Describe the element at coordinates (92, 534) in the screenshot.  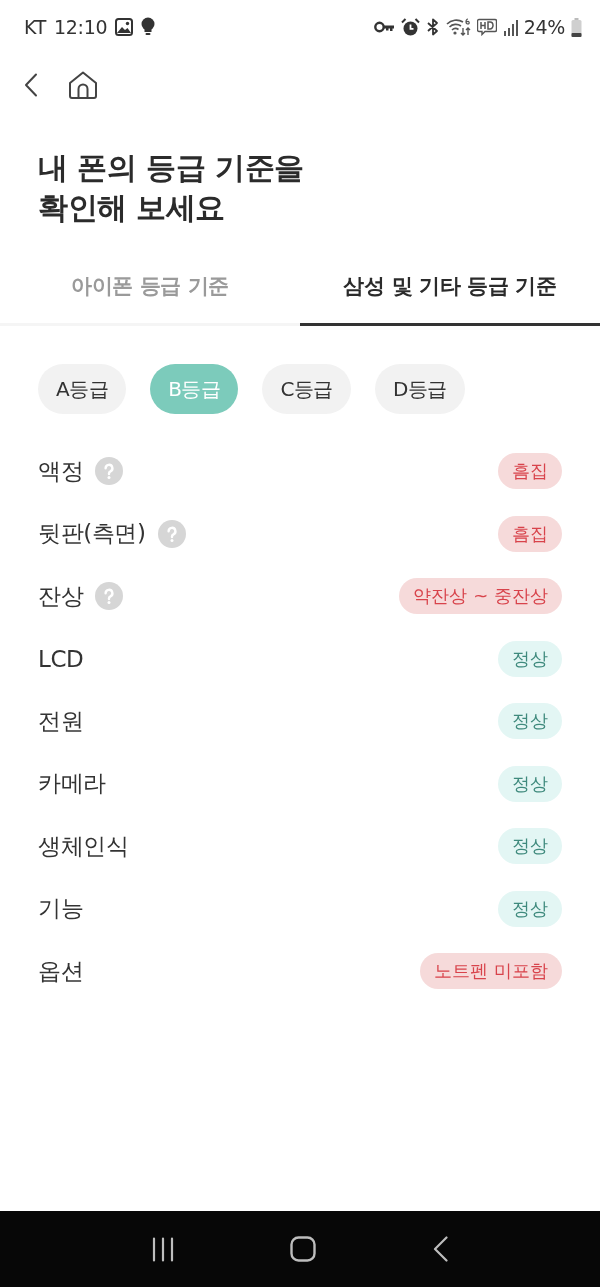
I see `criterion-label: 뒷판(측면)` at that location.